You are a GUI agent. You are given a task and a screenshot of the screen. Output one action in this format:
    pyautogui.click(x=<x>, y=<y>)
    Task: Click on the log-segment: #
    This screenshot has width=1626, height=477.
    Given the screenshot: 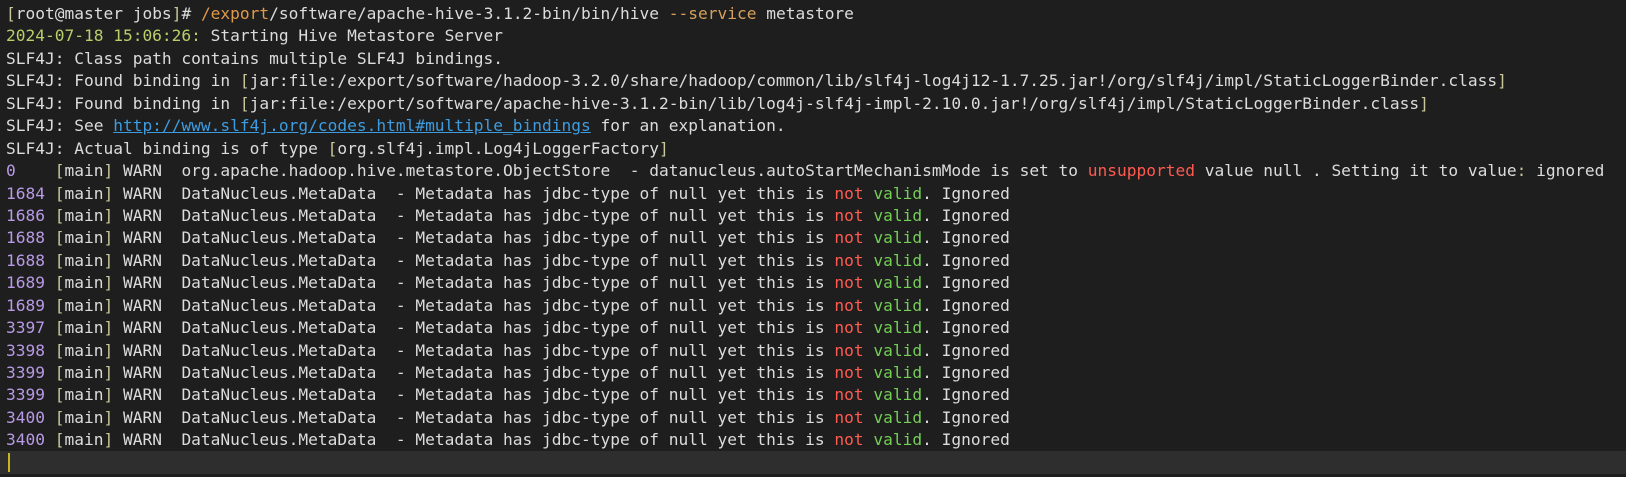 What is the action you would take?
    pyautogui.click(x=191, y=13)
    